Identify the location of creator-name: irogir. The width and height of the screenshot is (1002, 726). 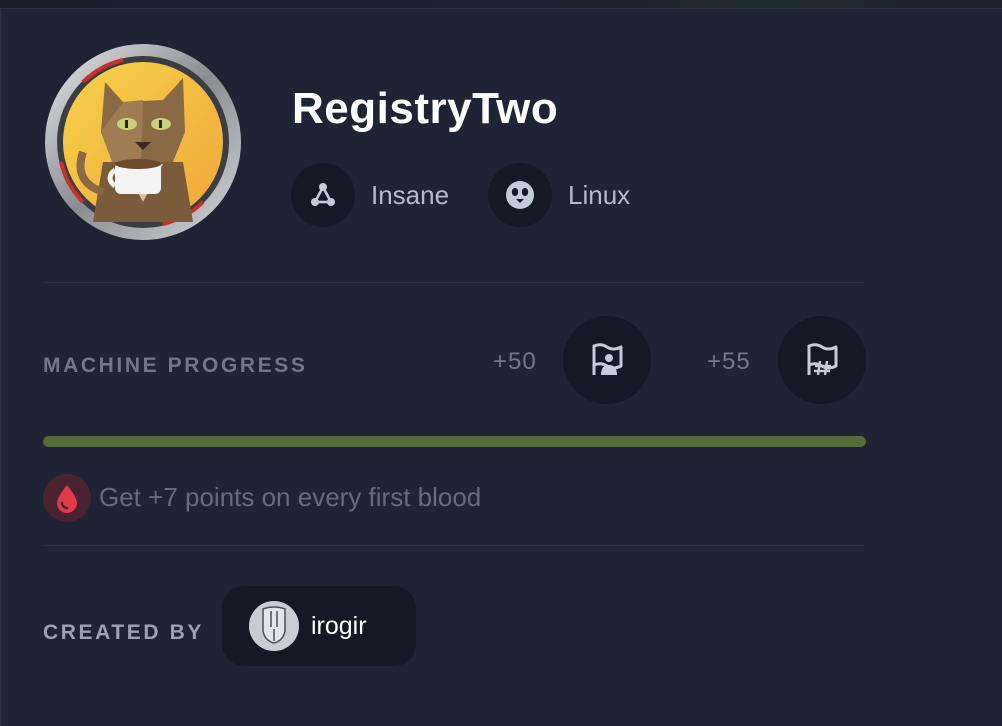
(339, 625).